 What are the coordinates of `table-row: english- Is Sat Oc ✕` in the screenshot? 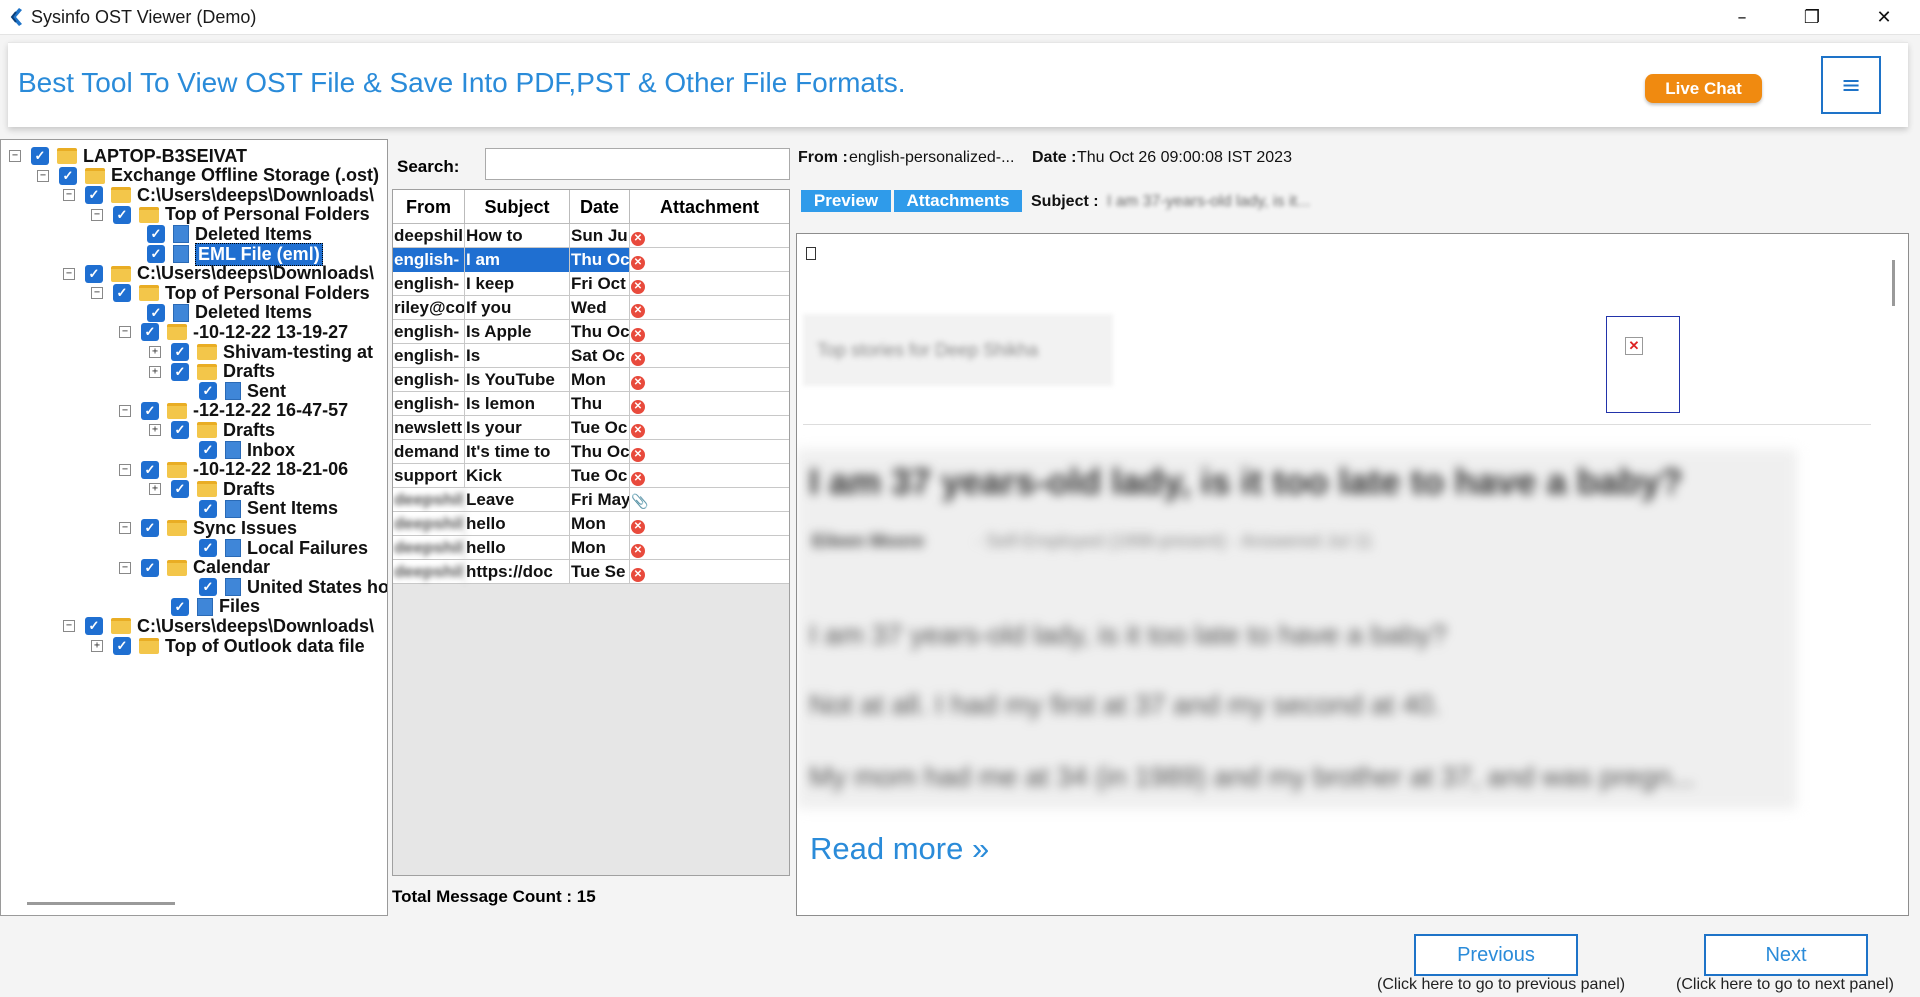 It's located at (591, 356).